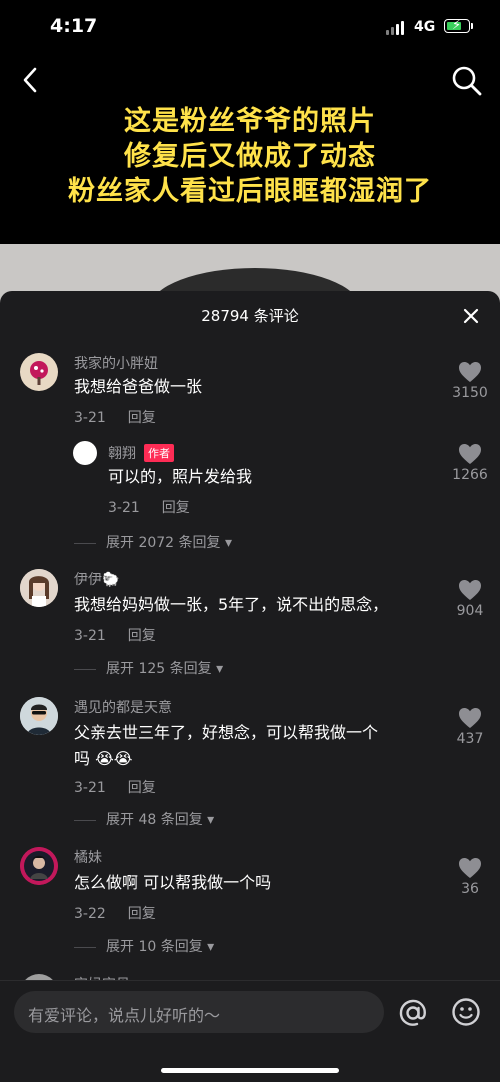  What do you see at coordinates (116, 363) in the screenshot?
I see `commenter-name: 我家的小胖妞` at bounding box center [116, 363].